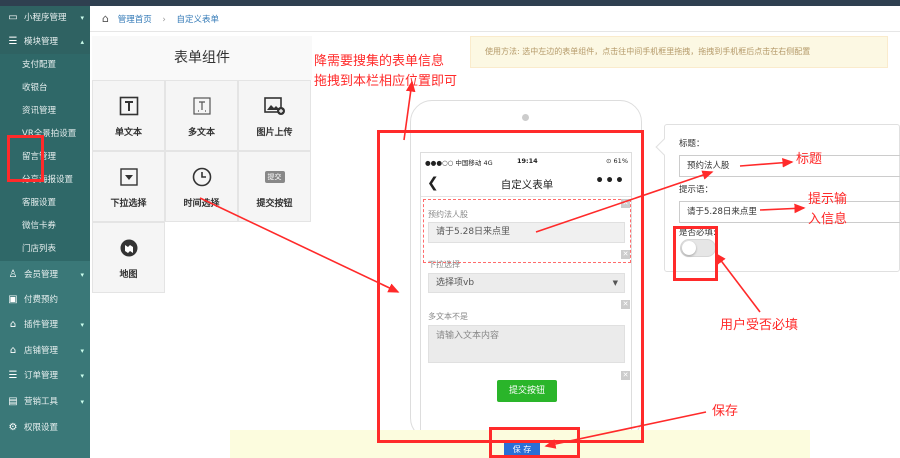 The width and height of the screenshot is (900, 458). What do you see at coordinates (13, 427) in the screenshot?
I see `gear-icon: ⚙` at bounding box center [13, 427].